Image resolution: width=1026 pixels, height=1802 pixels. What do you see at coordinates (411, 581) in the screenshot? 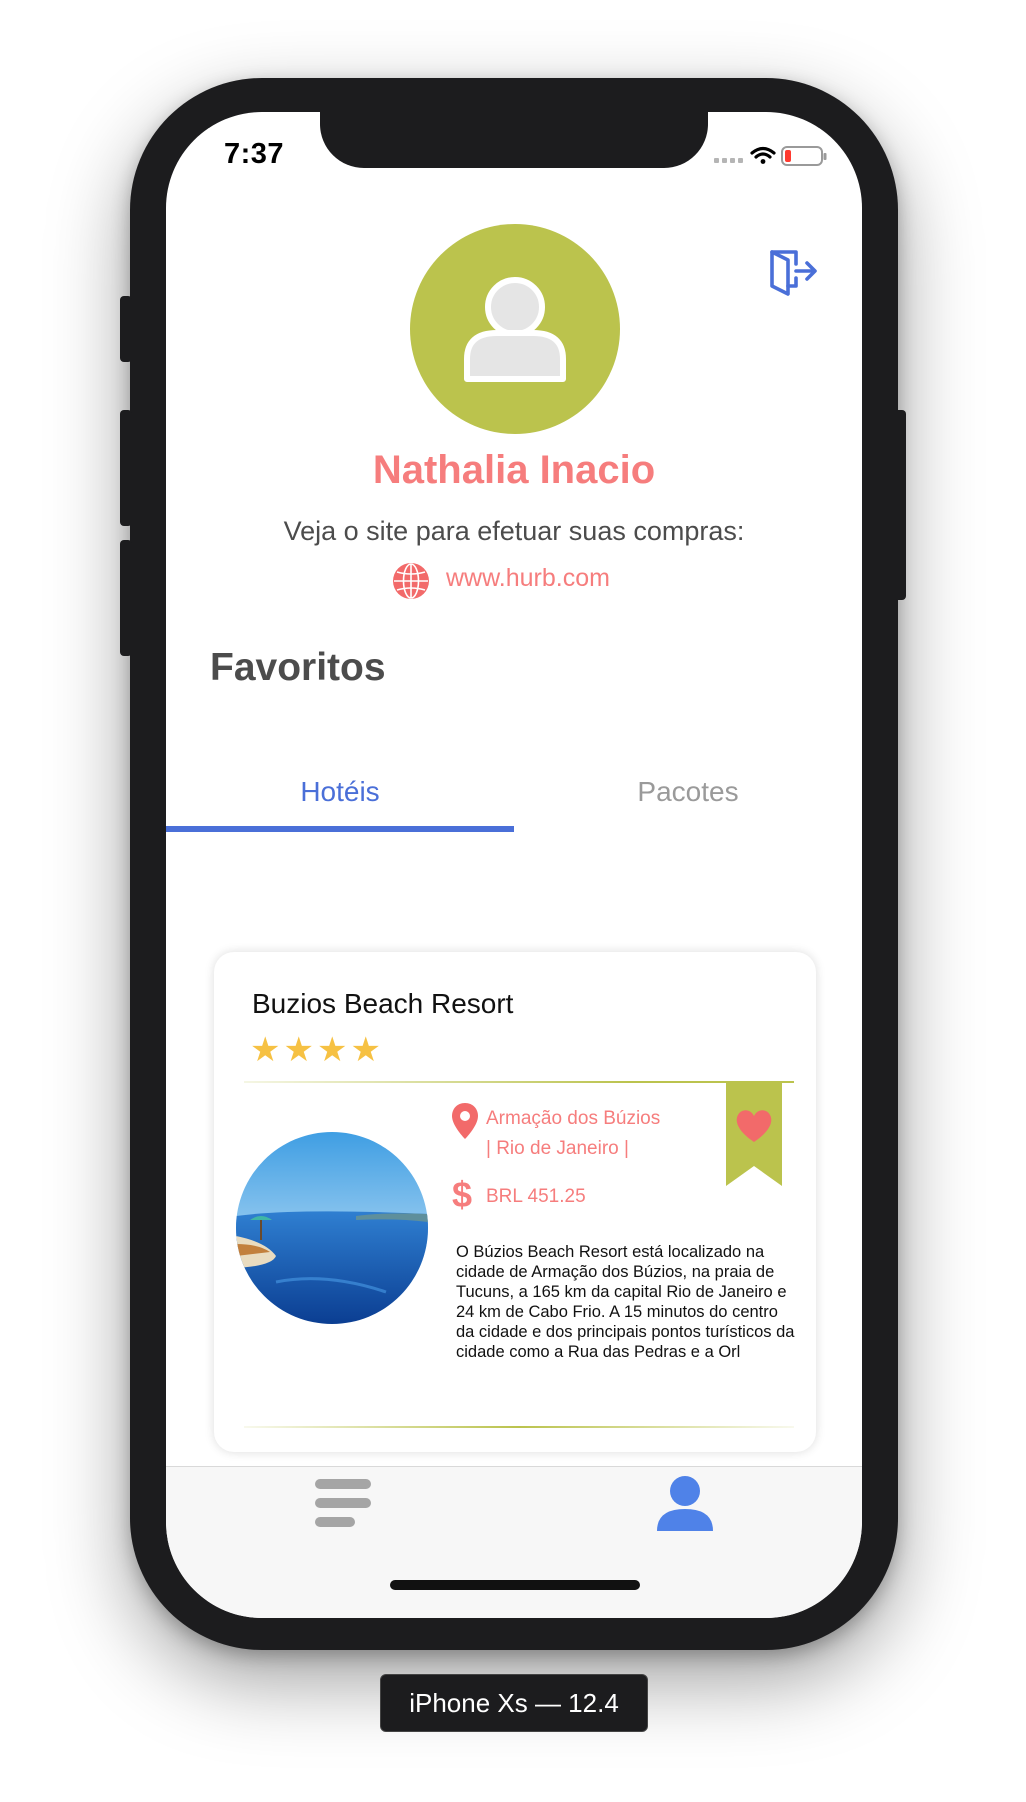
I see `globe-icon` at bounding box center [411, 581].